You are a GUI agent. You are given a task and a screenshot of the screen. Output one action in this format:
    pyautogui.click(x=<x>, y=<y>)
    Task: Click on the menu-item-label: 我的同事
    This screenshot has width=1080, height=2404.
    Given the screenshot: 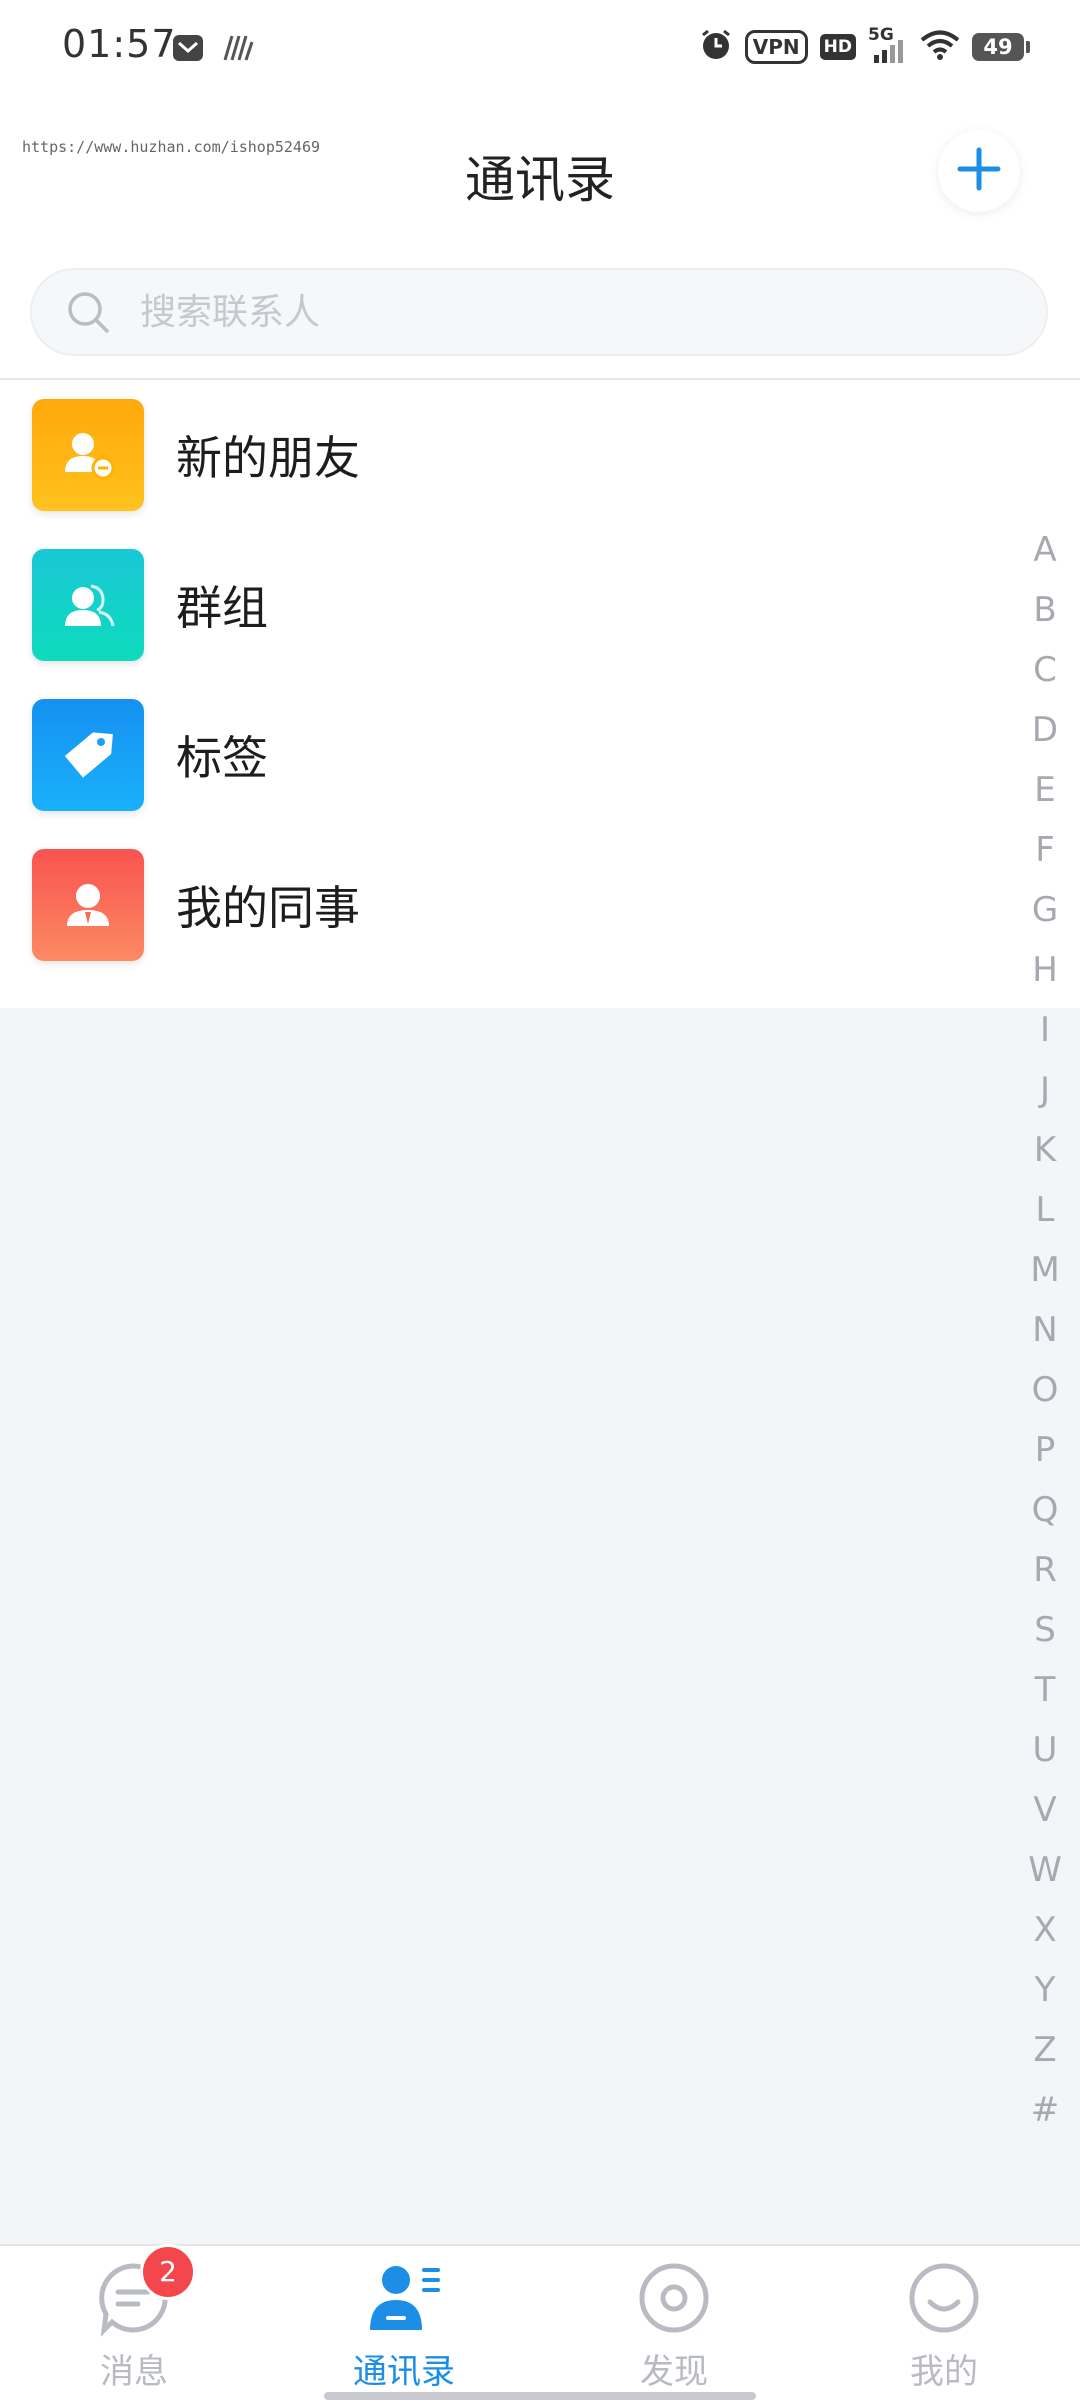 What is the action you would take?
    pyautogui.click(x=268, y=908)
    